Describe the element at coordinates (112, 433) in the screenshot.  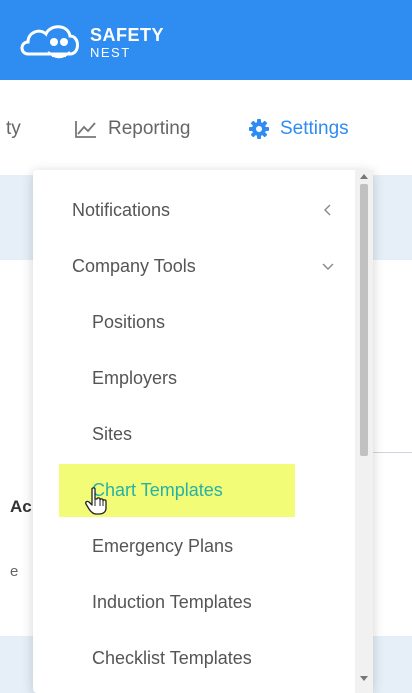
I see `menu-item-label: Sites` at that location.